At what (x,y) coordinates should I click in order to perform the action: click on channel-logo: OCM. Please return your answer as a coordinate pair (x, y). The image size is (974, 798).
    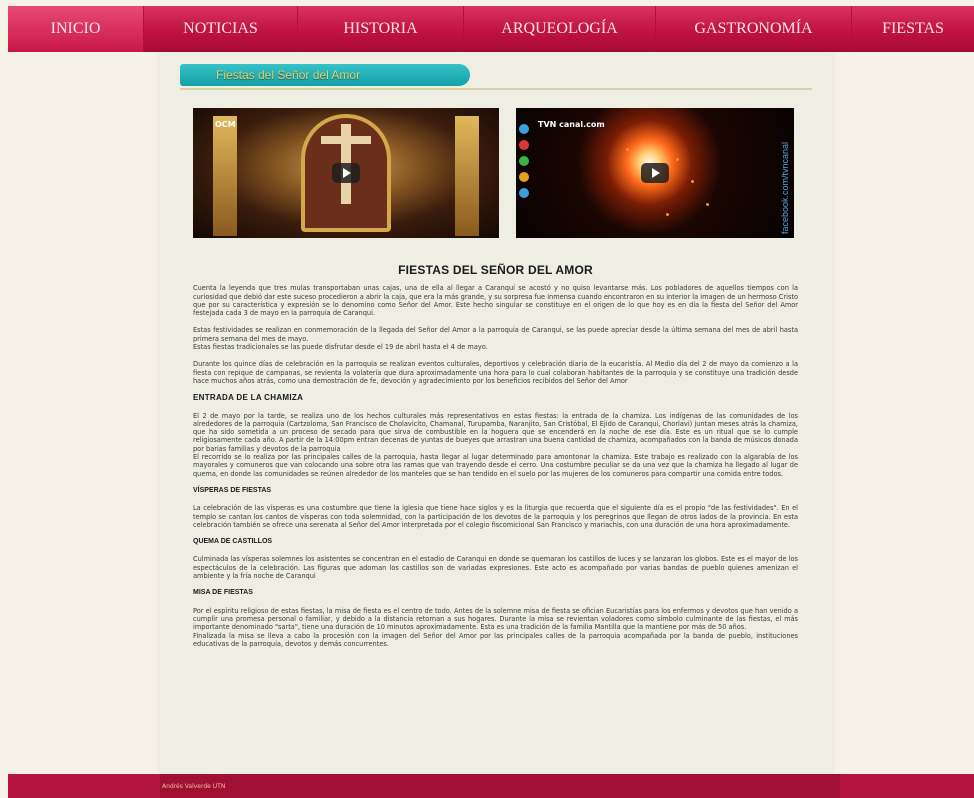
    Looking at the image, I should click on (225, 124).